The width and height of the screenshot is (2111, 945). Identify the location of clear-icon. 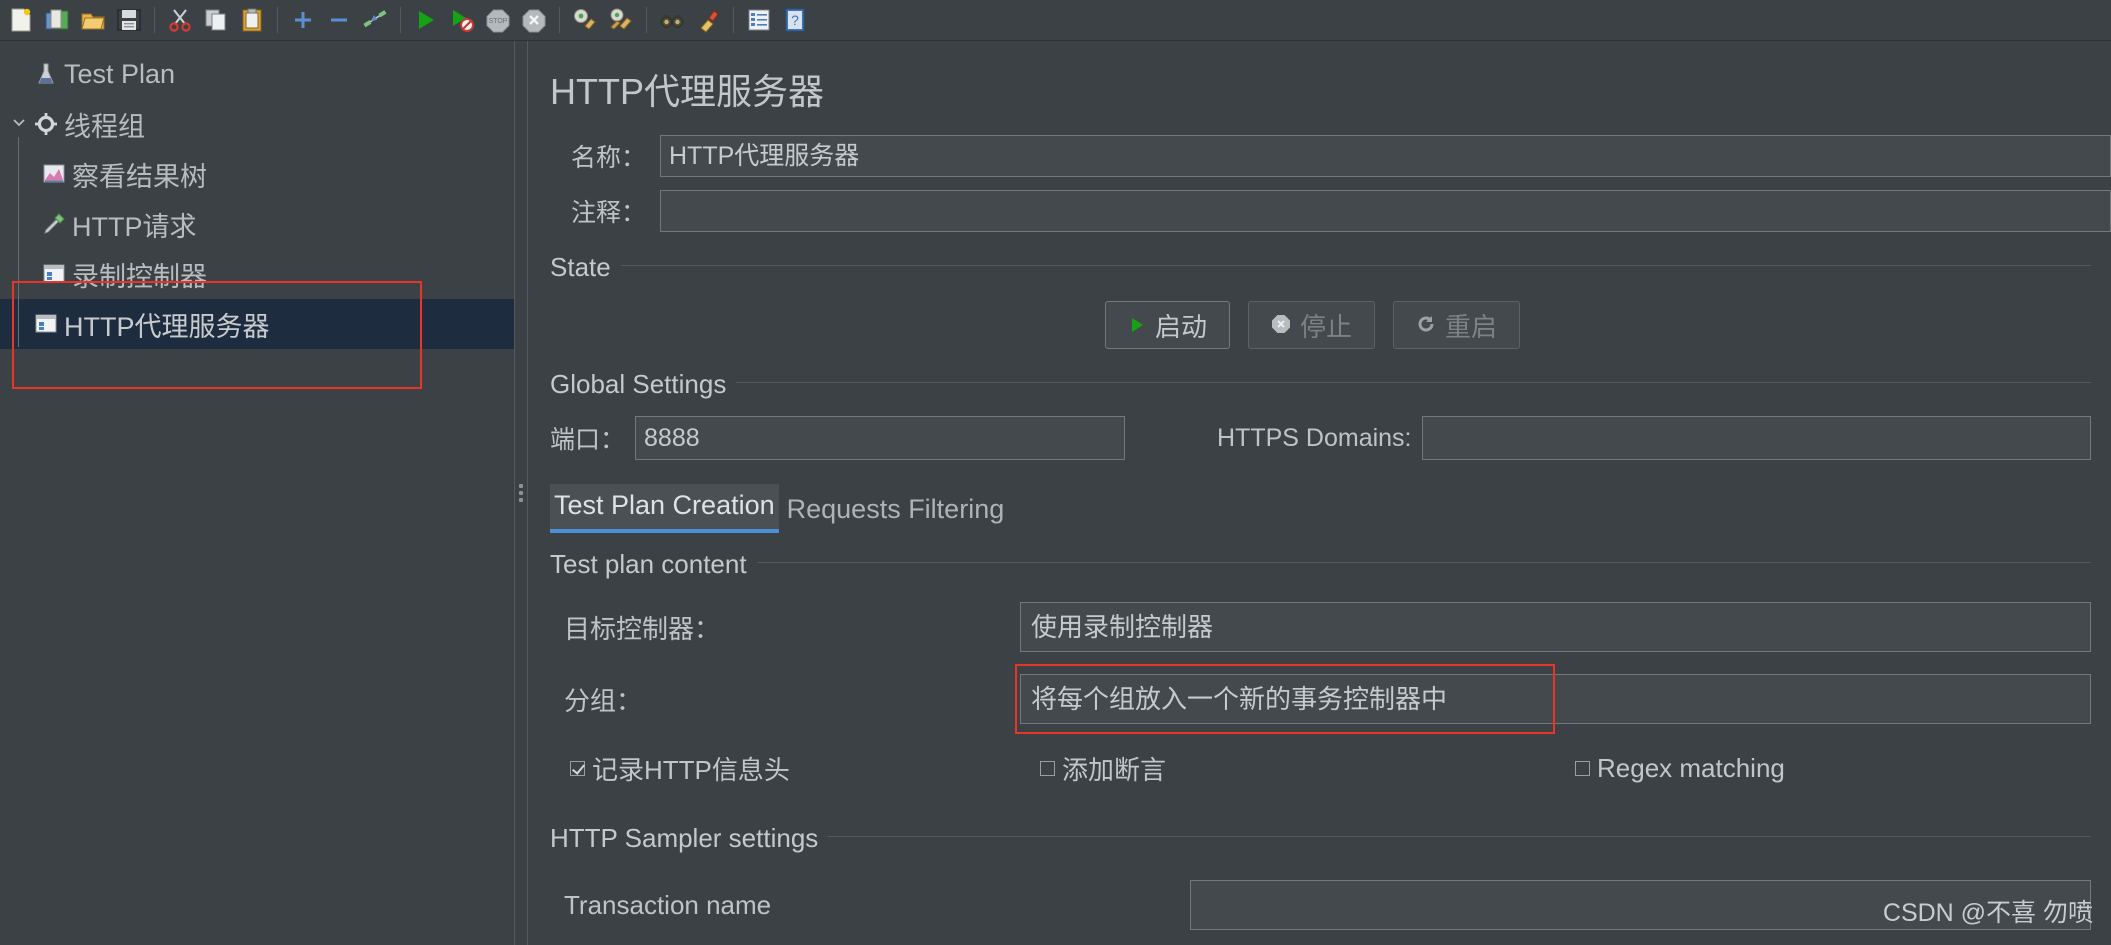
(585, 20).